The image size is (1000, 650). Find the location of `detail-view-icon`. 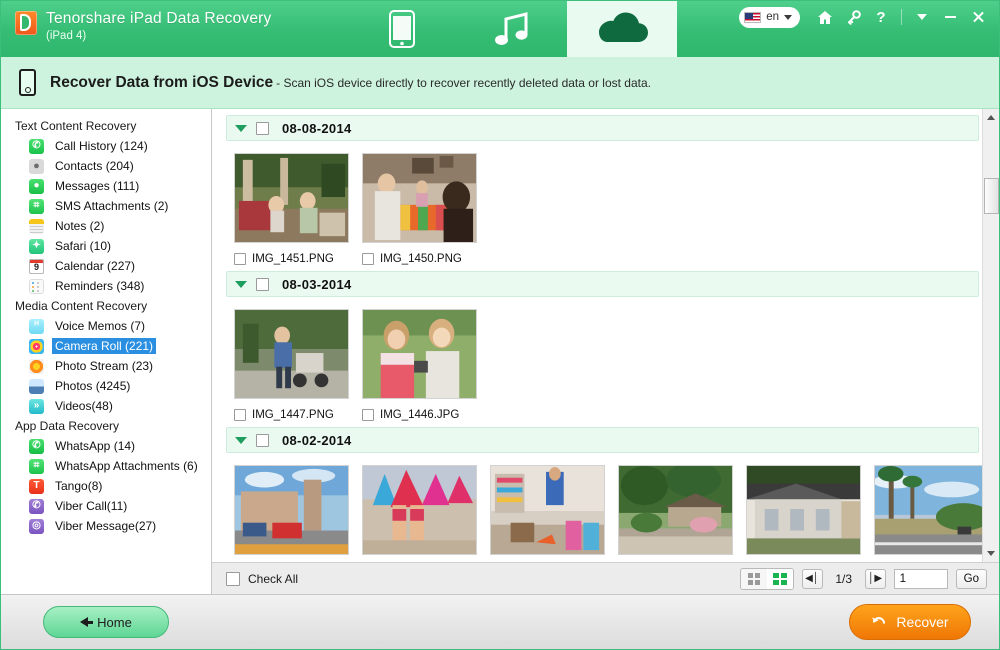

detail-view-icon is located at coordinates (779, 578).